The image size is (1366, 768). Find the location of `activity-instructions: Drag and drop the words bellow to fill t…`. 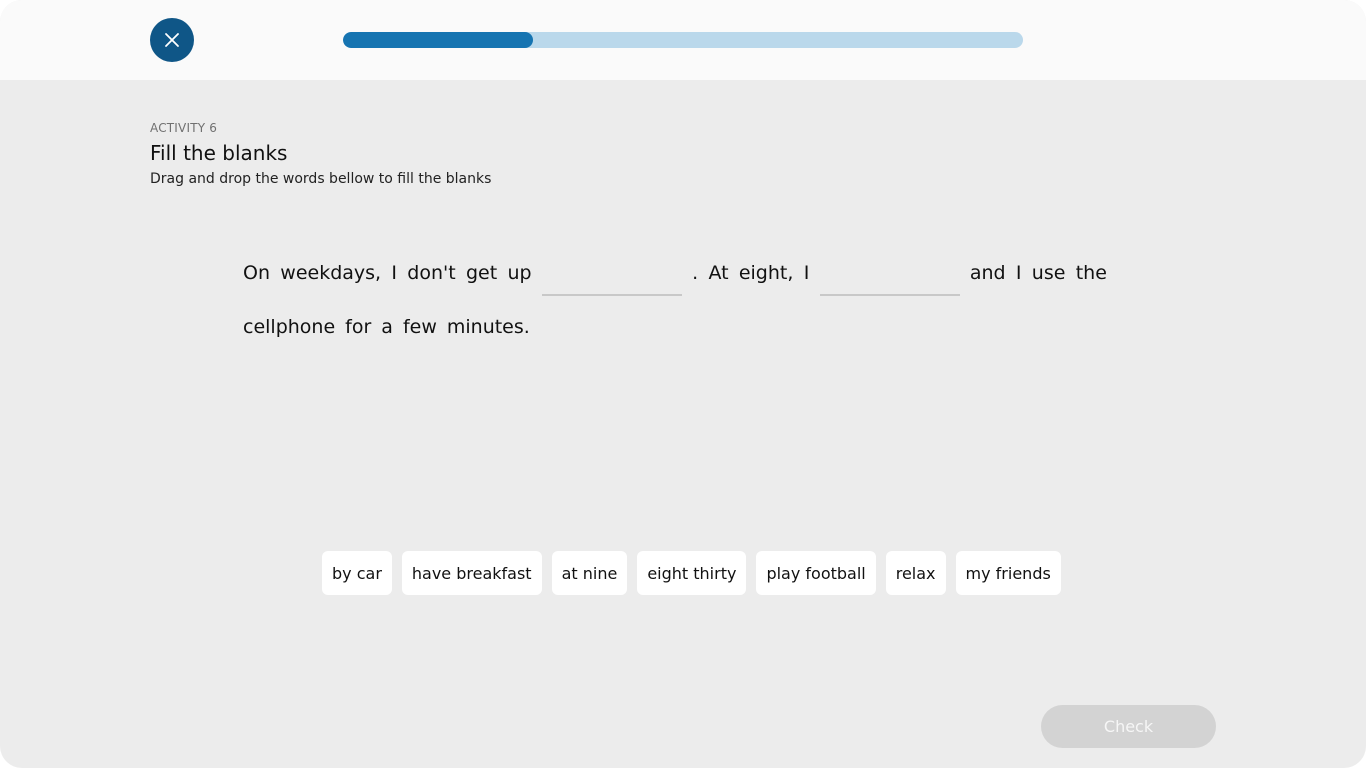

activity-instructions: Drag and drop the words bellow to fill t… is located at coordinates (321, 179).